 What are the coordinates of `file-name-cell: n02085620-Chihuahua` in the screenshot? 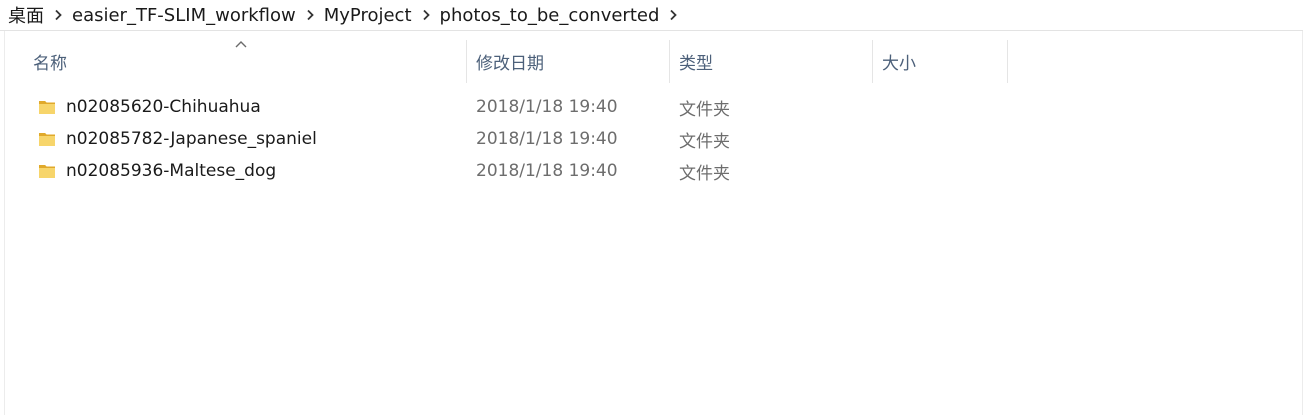 It's located at (244, 107).